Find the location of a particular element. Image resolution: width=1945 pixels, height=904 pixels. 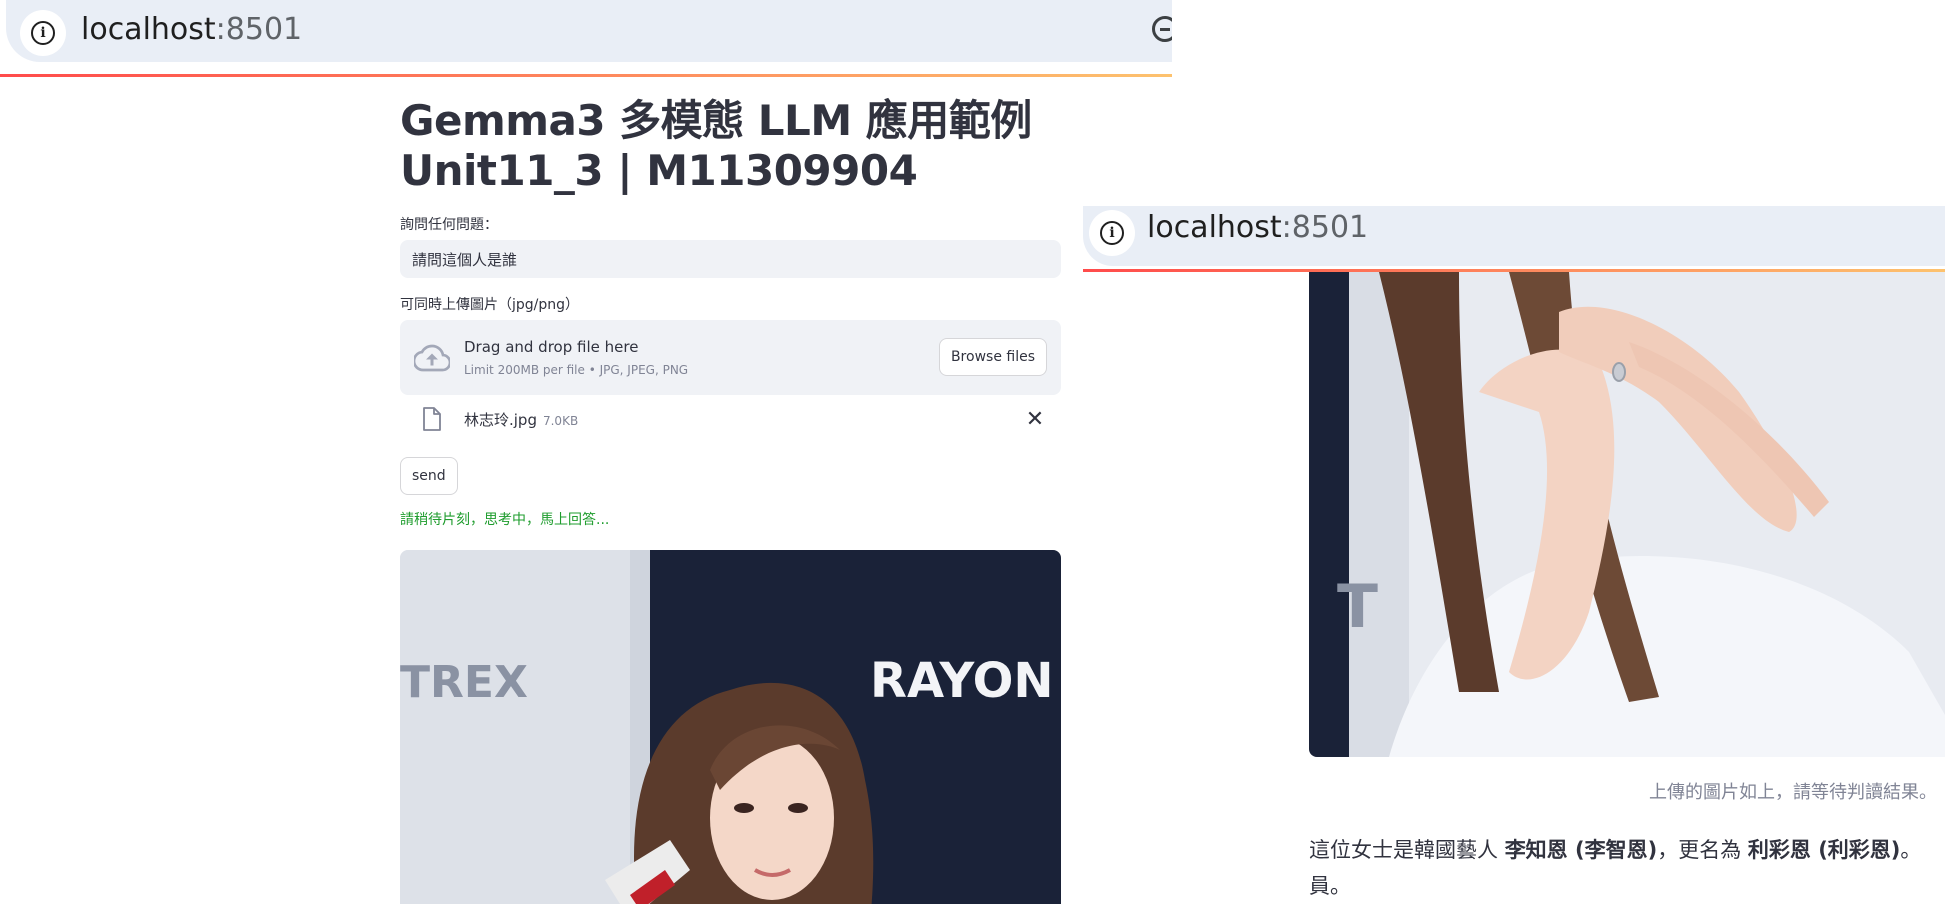

uploaded-file-row: 林志玲.jpg 7.0KB ✕ is located at coordinates (730, 425).